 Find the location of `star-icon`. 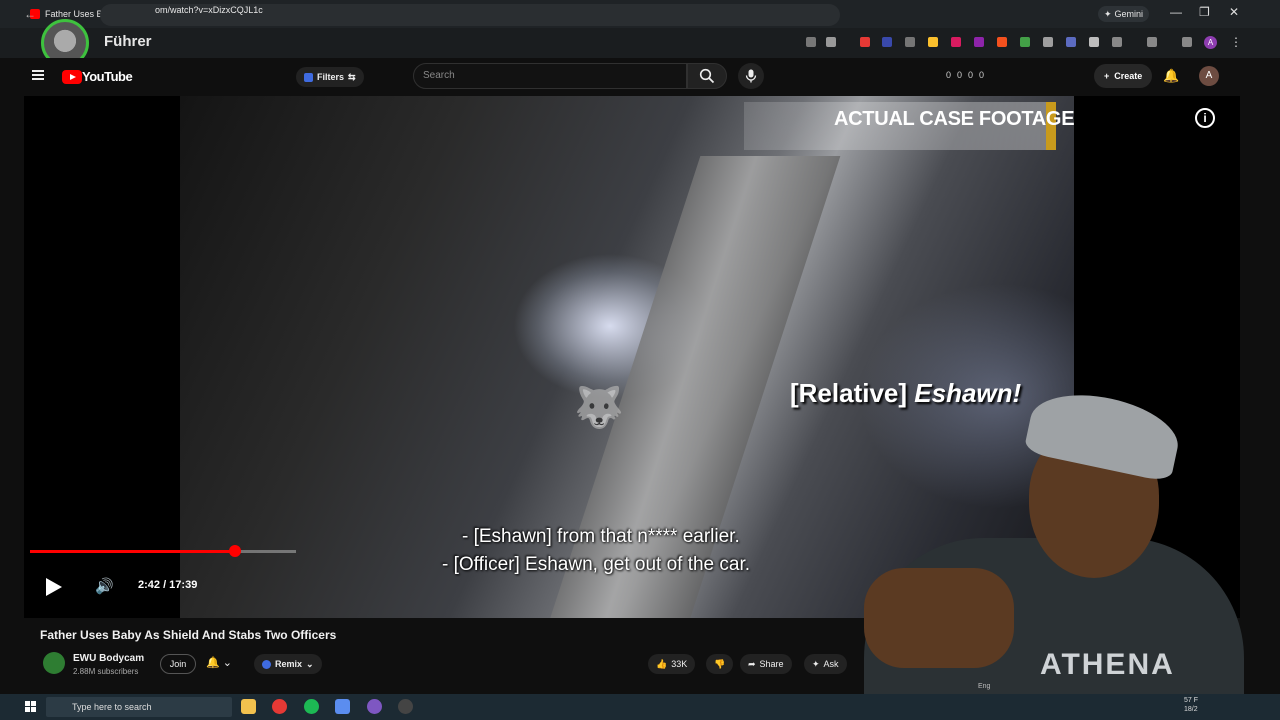

star-icon is located at coordinates (831, 42).